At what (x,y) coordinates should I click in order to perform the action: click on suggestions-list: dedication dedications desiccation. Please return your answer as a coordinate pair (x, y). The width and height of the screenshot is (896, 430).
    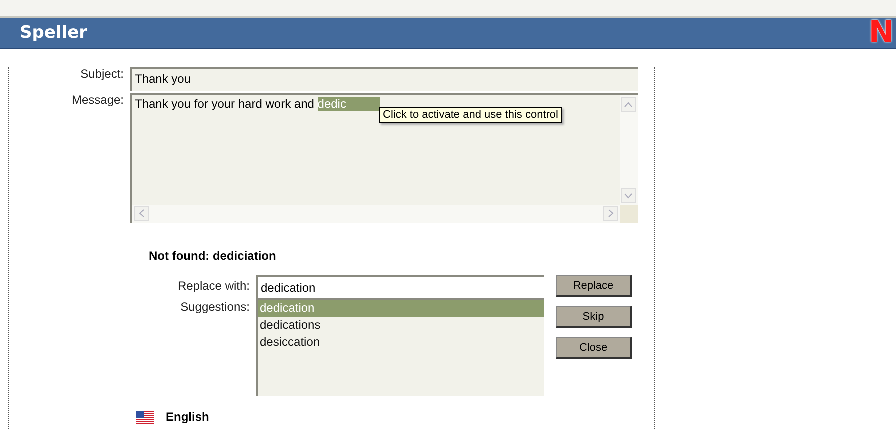
    Looking at the image, I should click on (400, 347).